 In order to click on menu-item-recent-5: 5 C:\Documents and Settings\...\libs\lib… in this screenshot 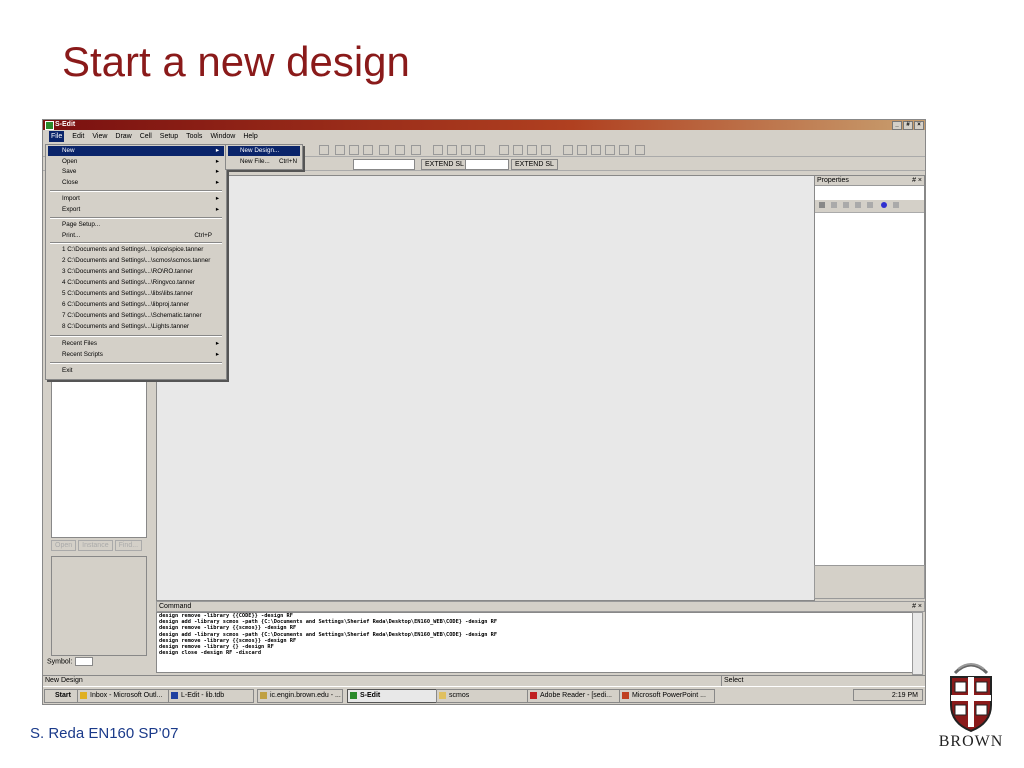, I will do `click(136, 294)`.